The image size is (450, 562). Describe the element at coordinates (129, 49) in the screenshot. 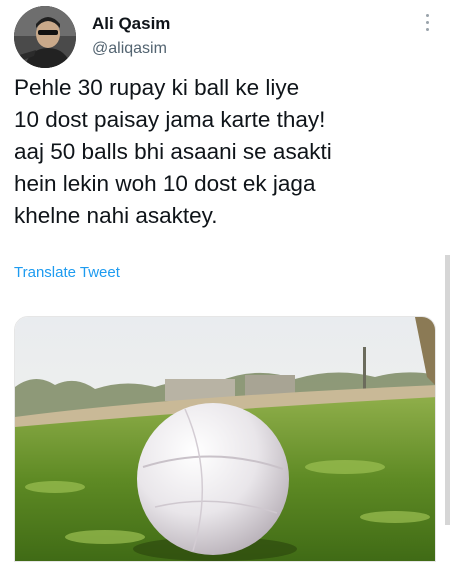

I see `author-handle: @aliqasim` at that location.